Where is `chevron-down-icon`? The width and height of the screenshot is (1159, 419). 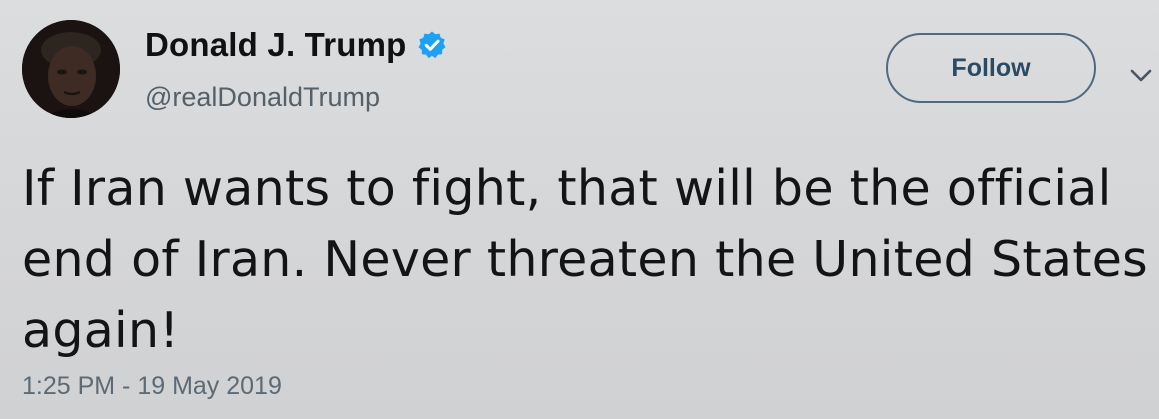 chevron-down-icon is located at coordinates (1141, 75).